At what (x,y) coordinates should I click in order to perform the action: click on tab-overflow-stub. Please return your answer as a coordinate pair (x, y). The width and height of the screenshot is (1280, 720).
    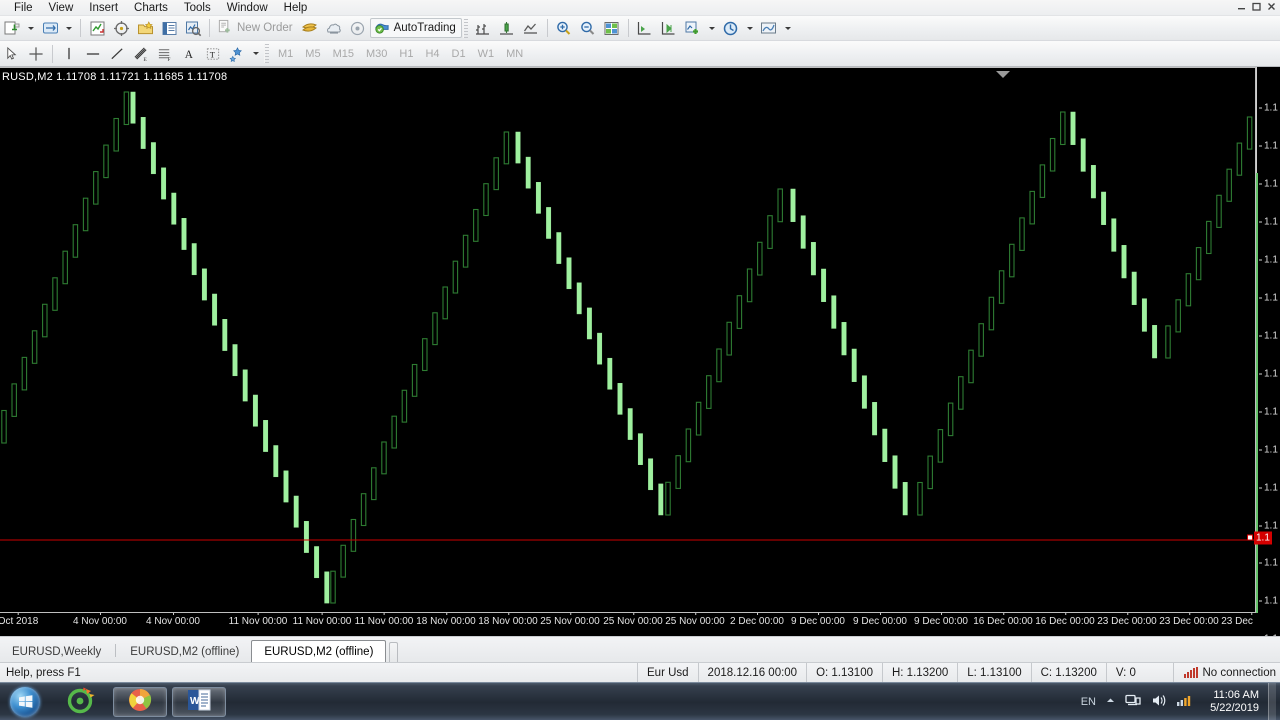
    Looking at the image, I should click on (394, 652).